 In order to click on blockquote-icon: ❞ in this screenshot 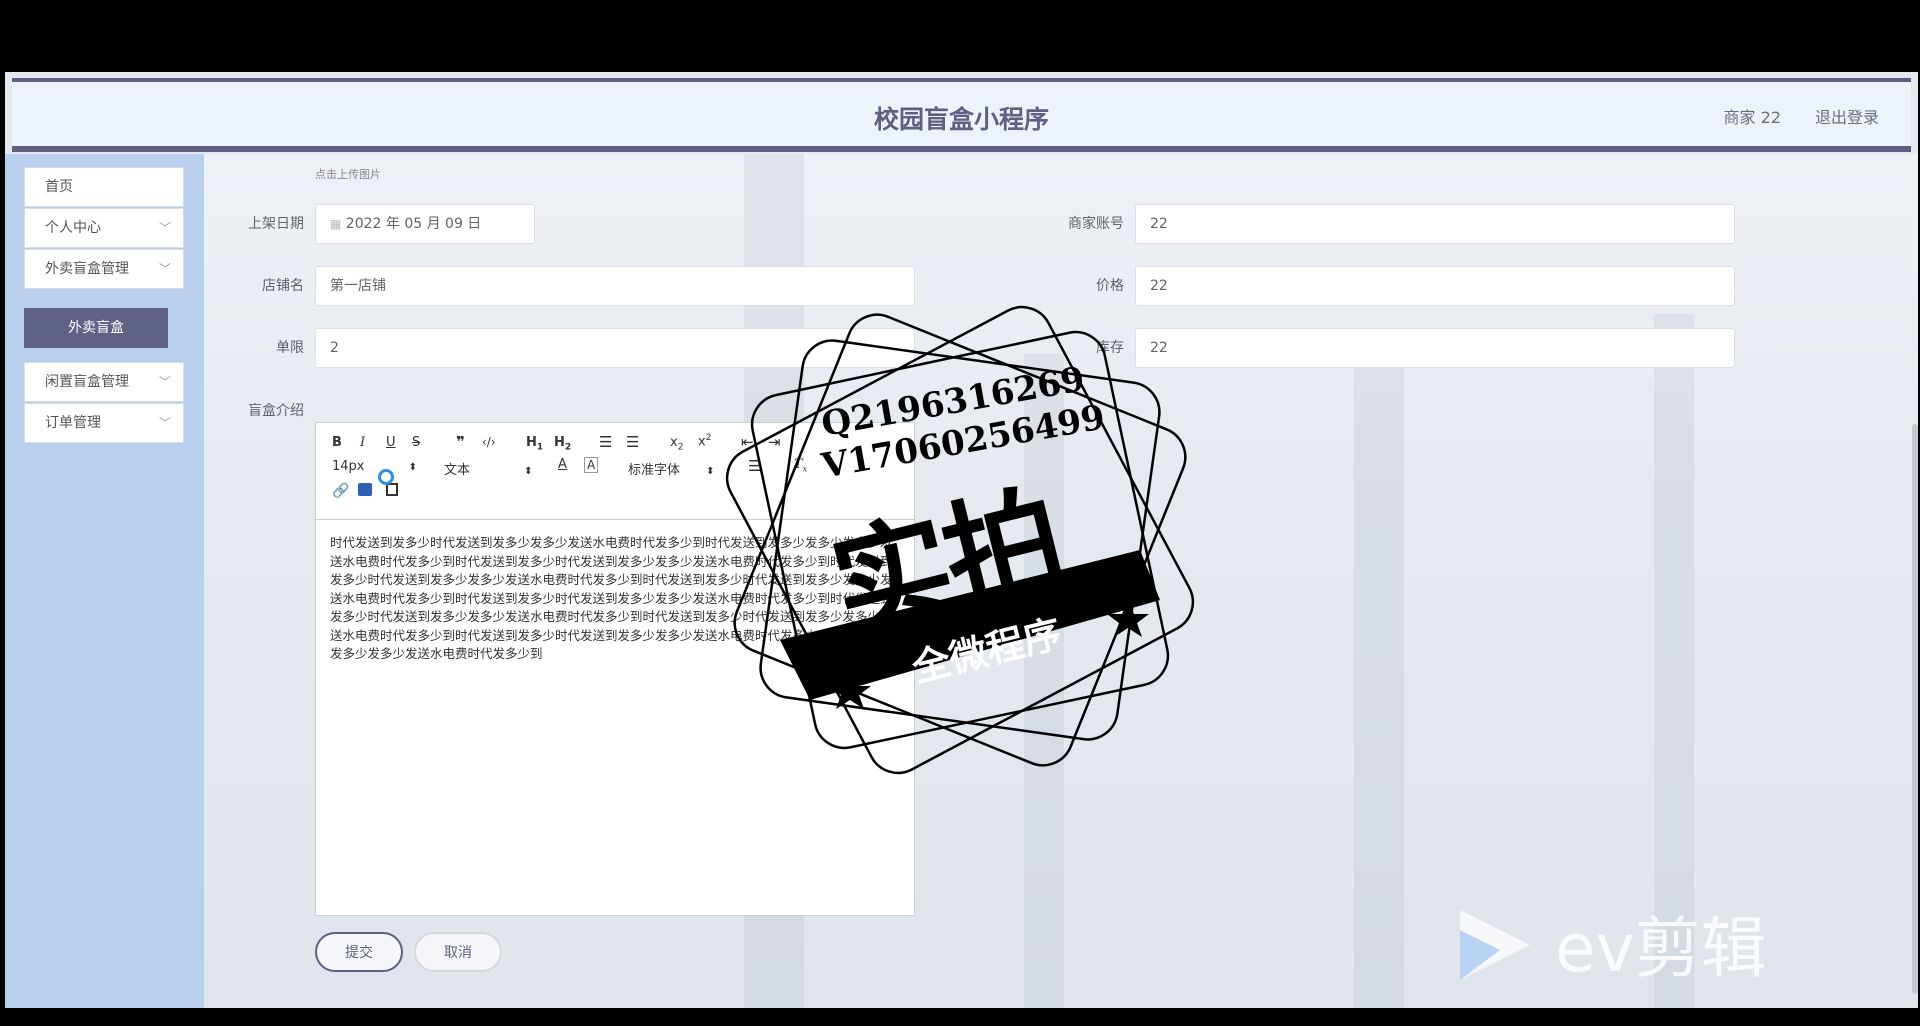, I will do `click(460, 442)`.